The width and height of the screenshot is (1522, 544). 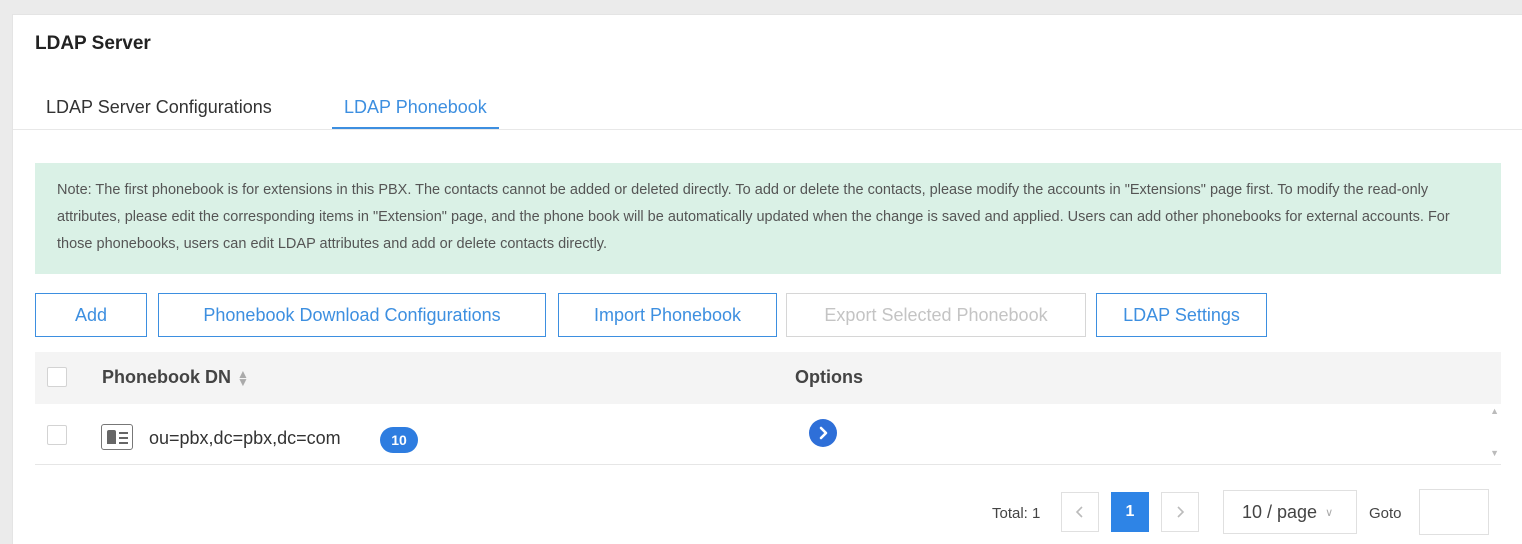 What do you see at coordinates (936, 315) in the screenshot?
I see `export-selected-phonebook-button: Export Selected Phonebook` at bounding box center [936, 315].